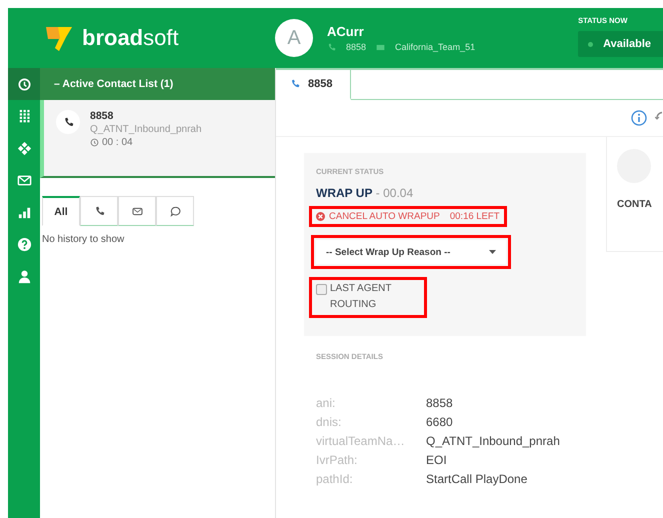 This screenshot has width=663, height=518. I want to click on logo-text: broadsoft, so click(130, 38).